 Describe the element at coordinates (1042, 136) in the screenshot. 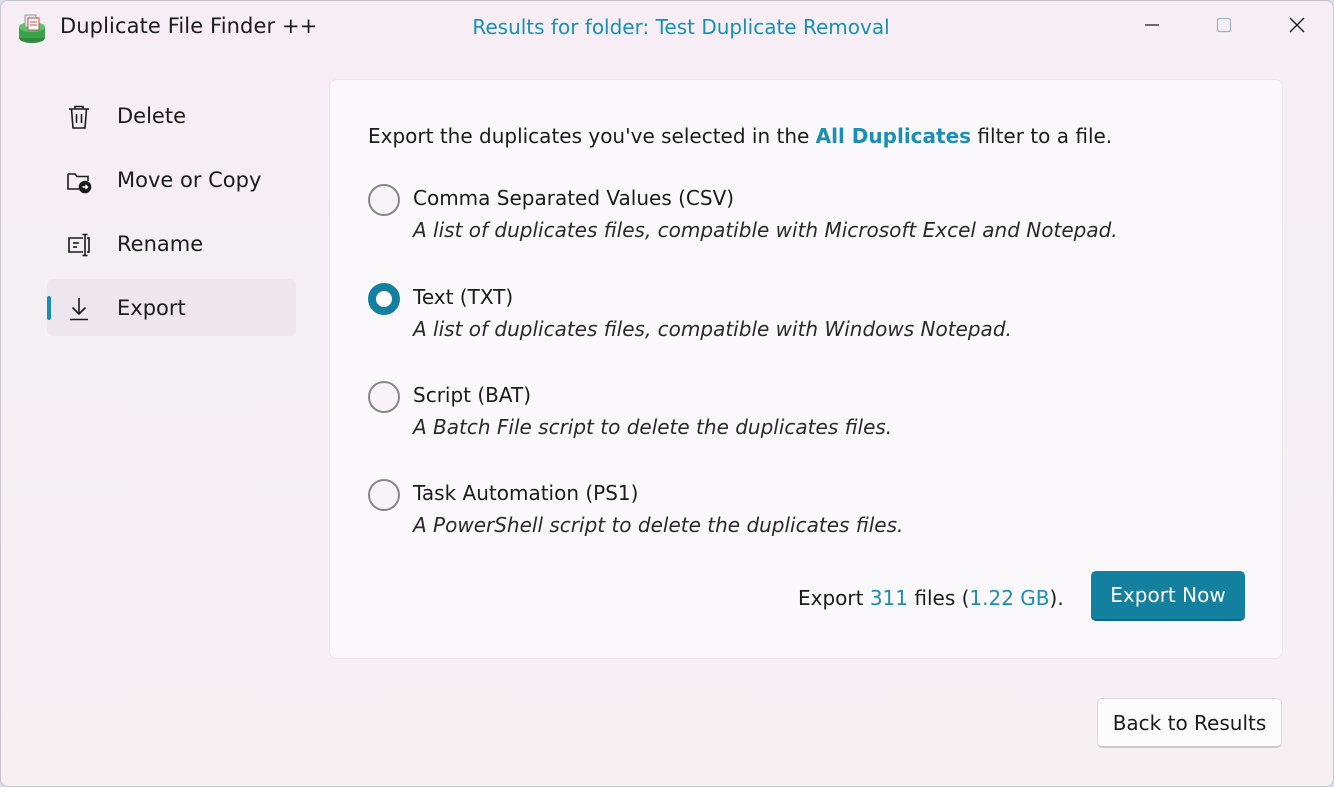

I see `intro-text-suffix: filter to a file.` at that location.